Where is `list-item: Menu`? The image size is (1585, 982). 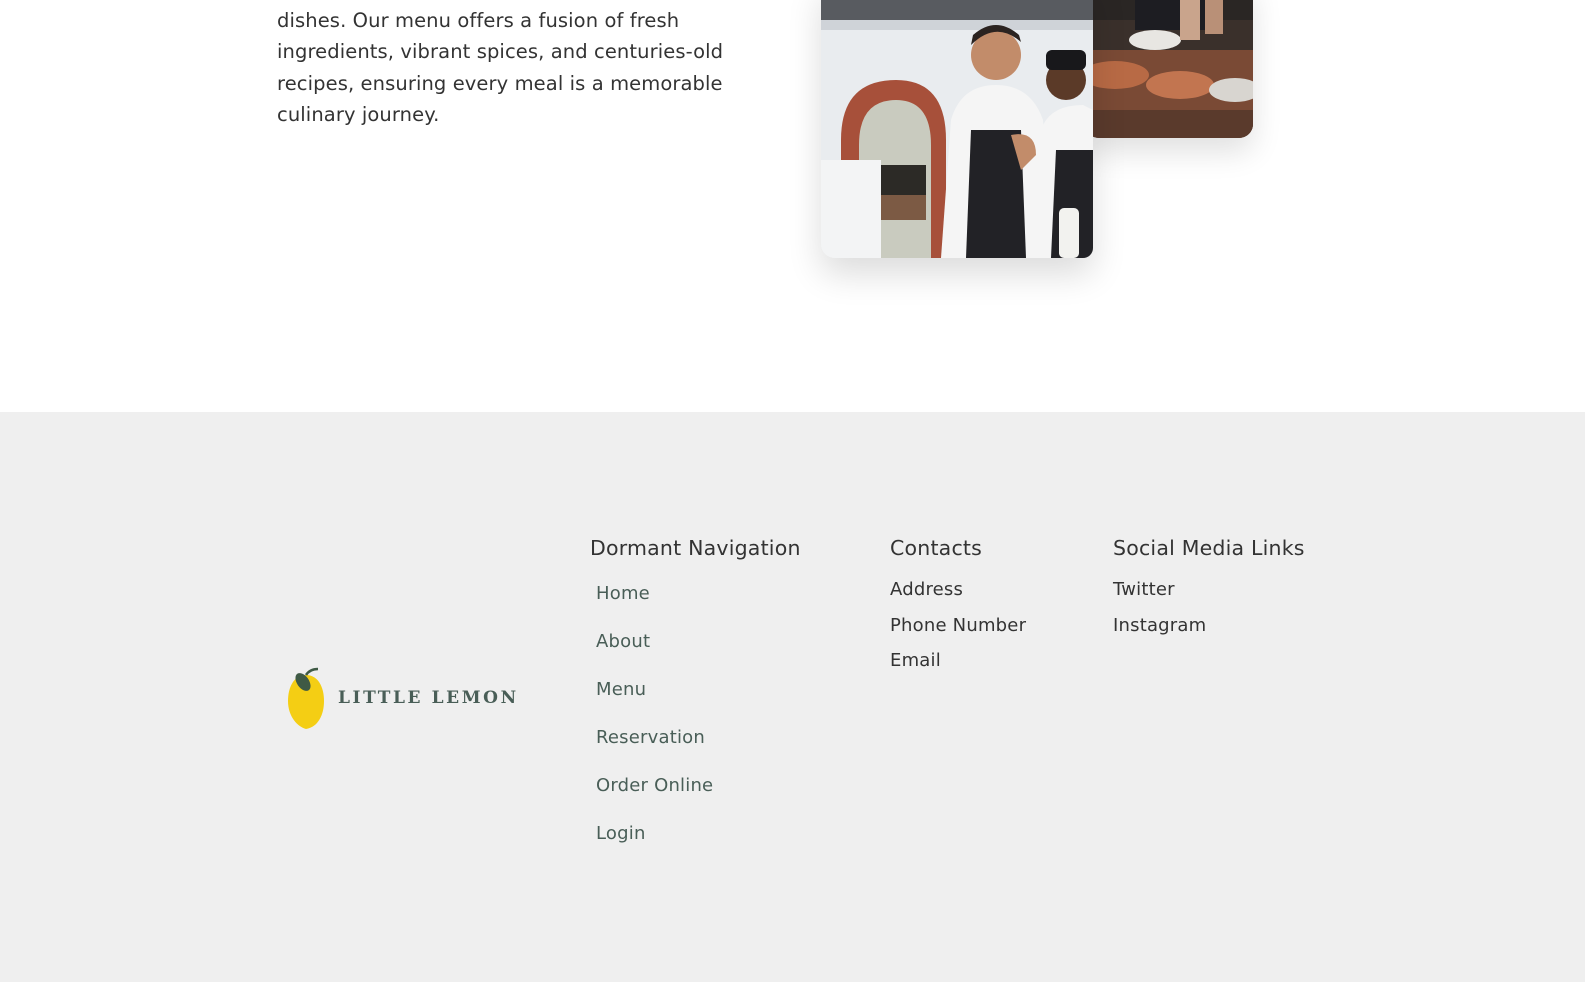
list-item: Menu is located at coordinates (698, 702).